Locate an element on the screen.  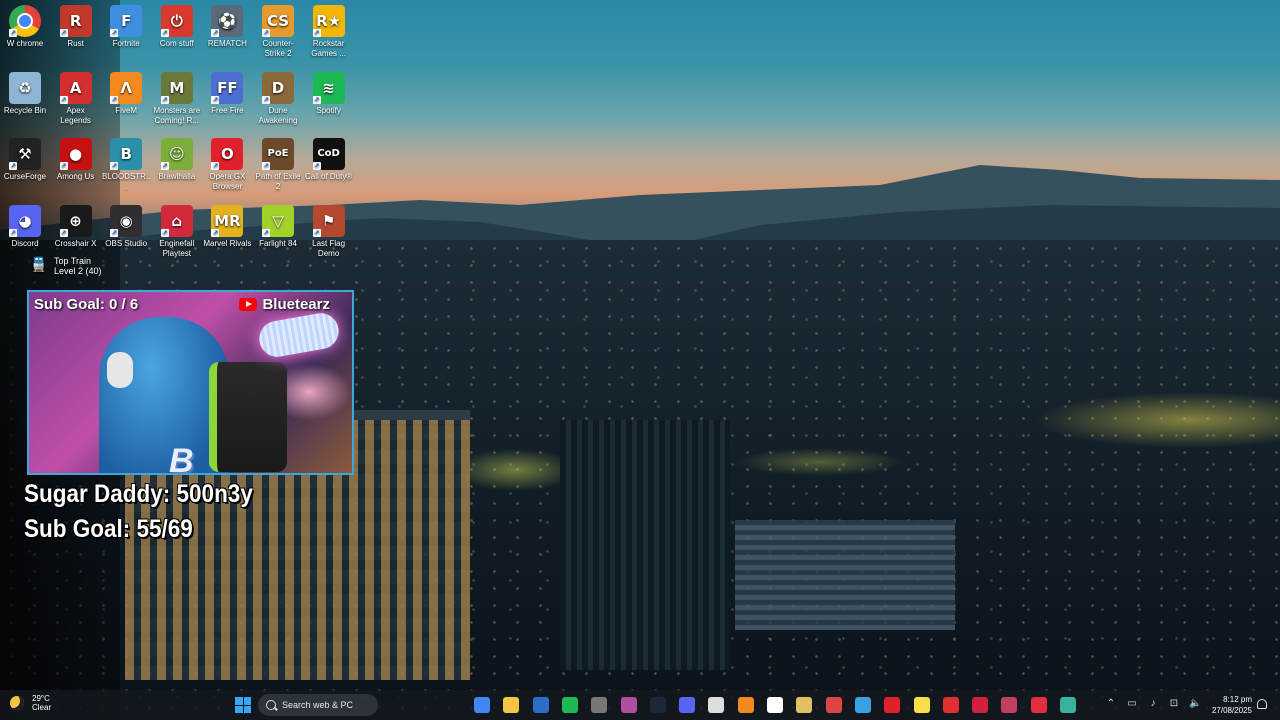
desktop-icon-marvel-rivals: MR ↗ Marvel Rivals is located at coordinates (227, 226).